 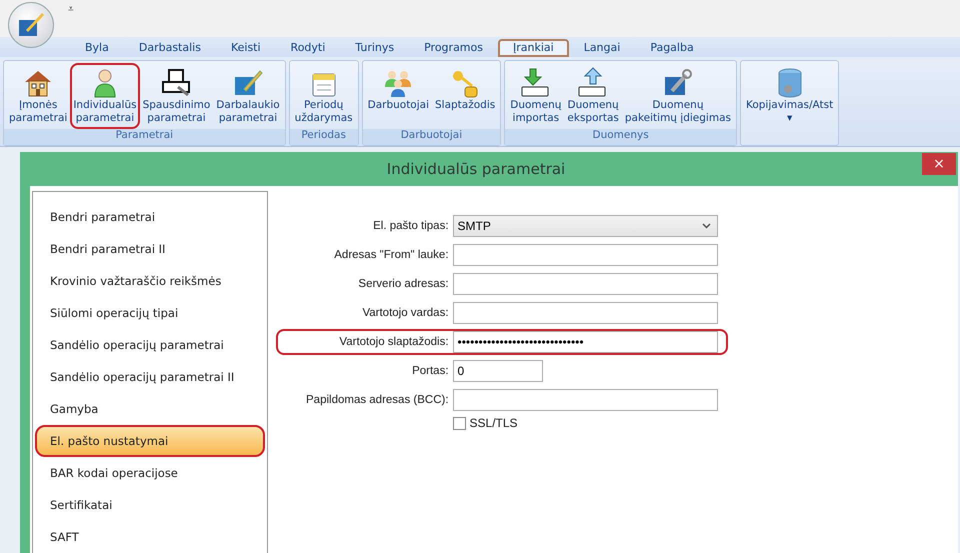 What do you see at coordinates (602, 47) in the screenshot?
I see `menu-tab: Langai` at bounding box center [602, 47].